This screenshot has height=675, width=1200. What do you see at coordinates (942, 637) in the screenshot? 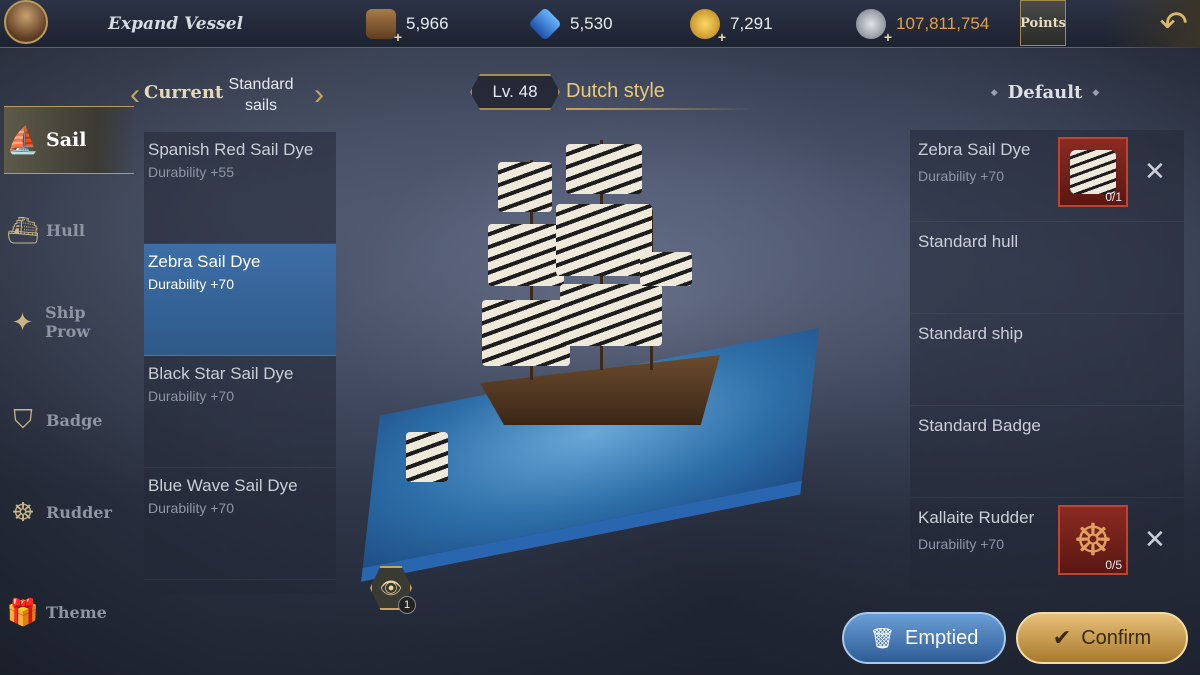
I see `emptied-label: Emptied` at bounding box center [942, 637].